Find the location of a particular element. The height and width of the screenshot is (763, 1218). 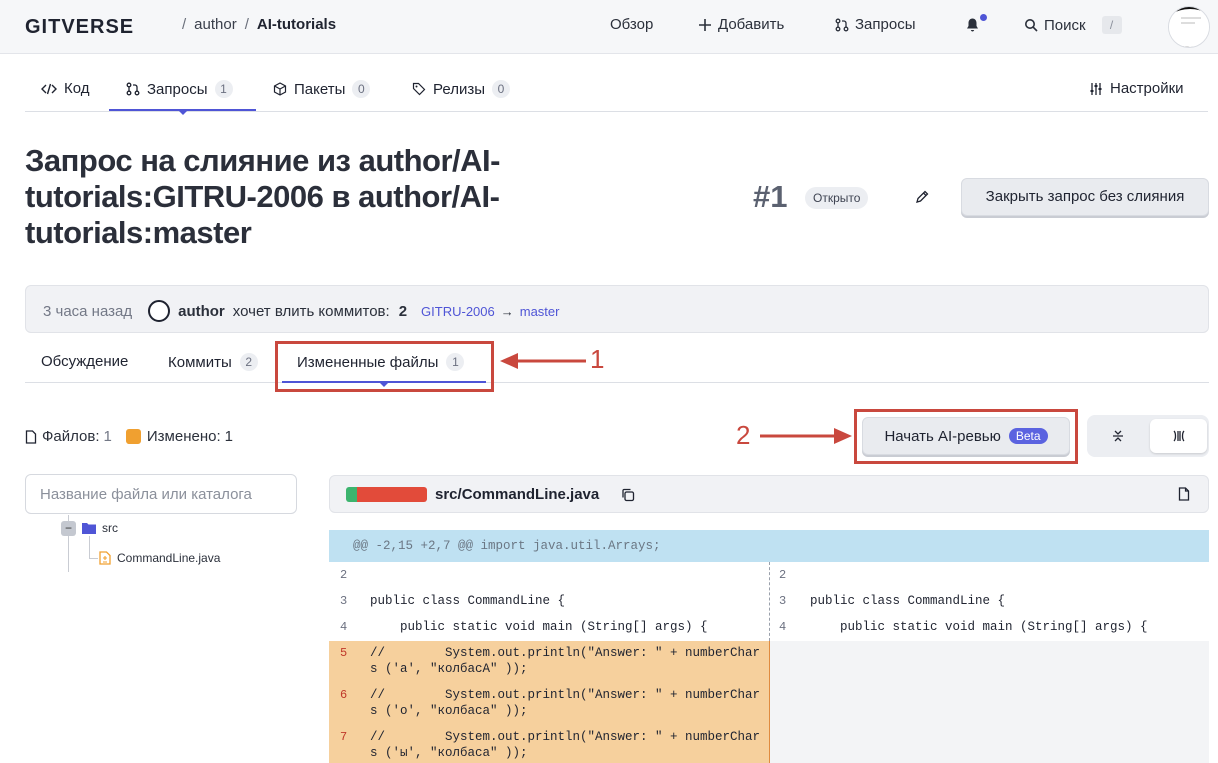

folder-icon is located at coordinates (89, 528).